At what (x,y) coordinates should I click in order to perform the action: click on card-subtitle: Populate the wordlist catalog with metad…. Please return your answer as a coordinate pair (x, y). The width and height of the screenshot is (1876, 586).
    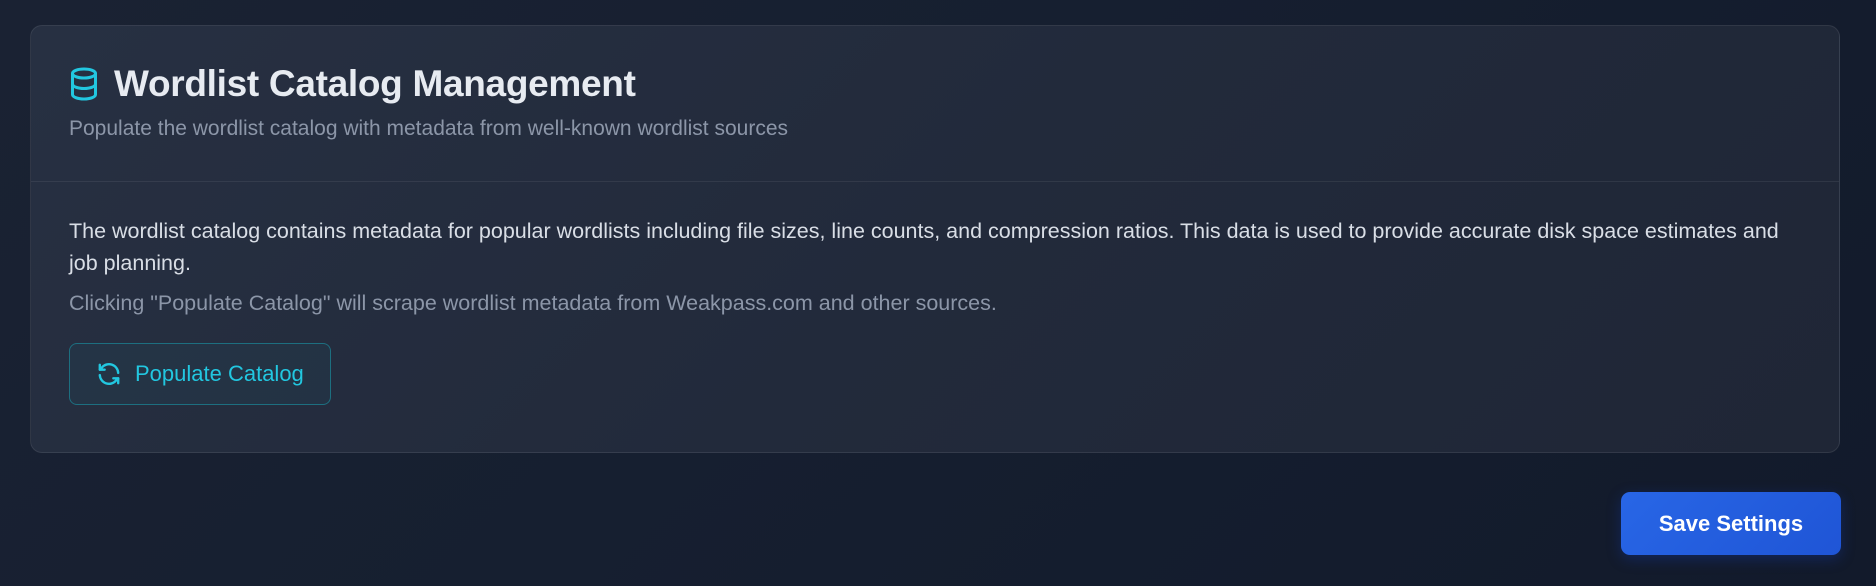
    Looking at the image, I should click on (428, 128).